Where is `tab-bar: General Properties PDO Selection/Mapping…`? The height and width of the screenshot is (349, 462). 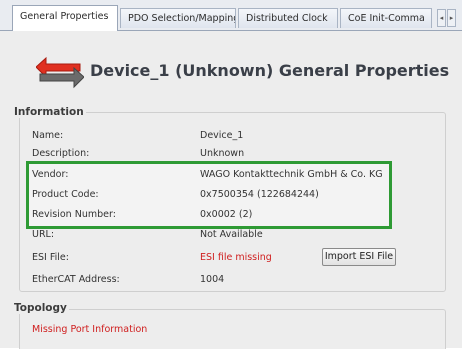 tab-bar: General Properties PDO Selection/Mapping… is located at coordinates (231, 15).